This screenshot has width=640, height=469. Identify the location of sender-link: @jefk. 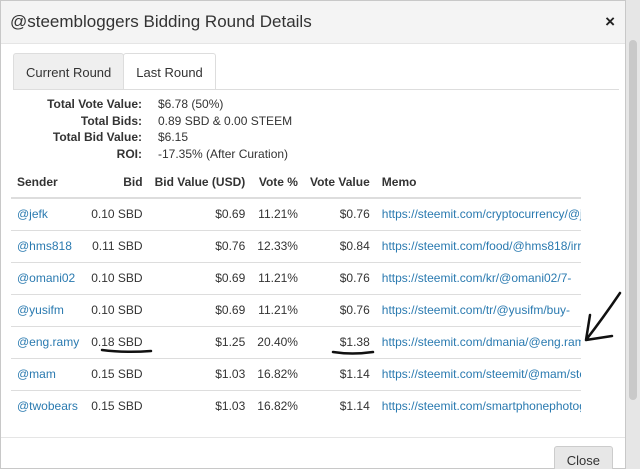
(32, 214).